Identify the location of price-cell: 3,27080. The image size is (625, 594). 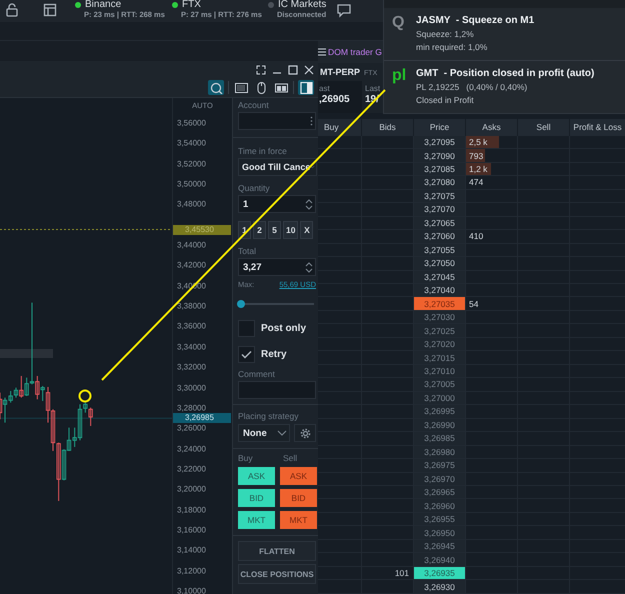
(439, 182).